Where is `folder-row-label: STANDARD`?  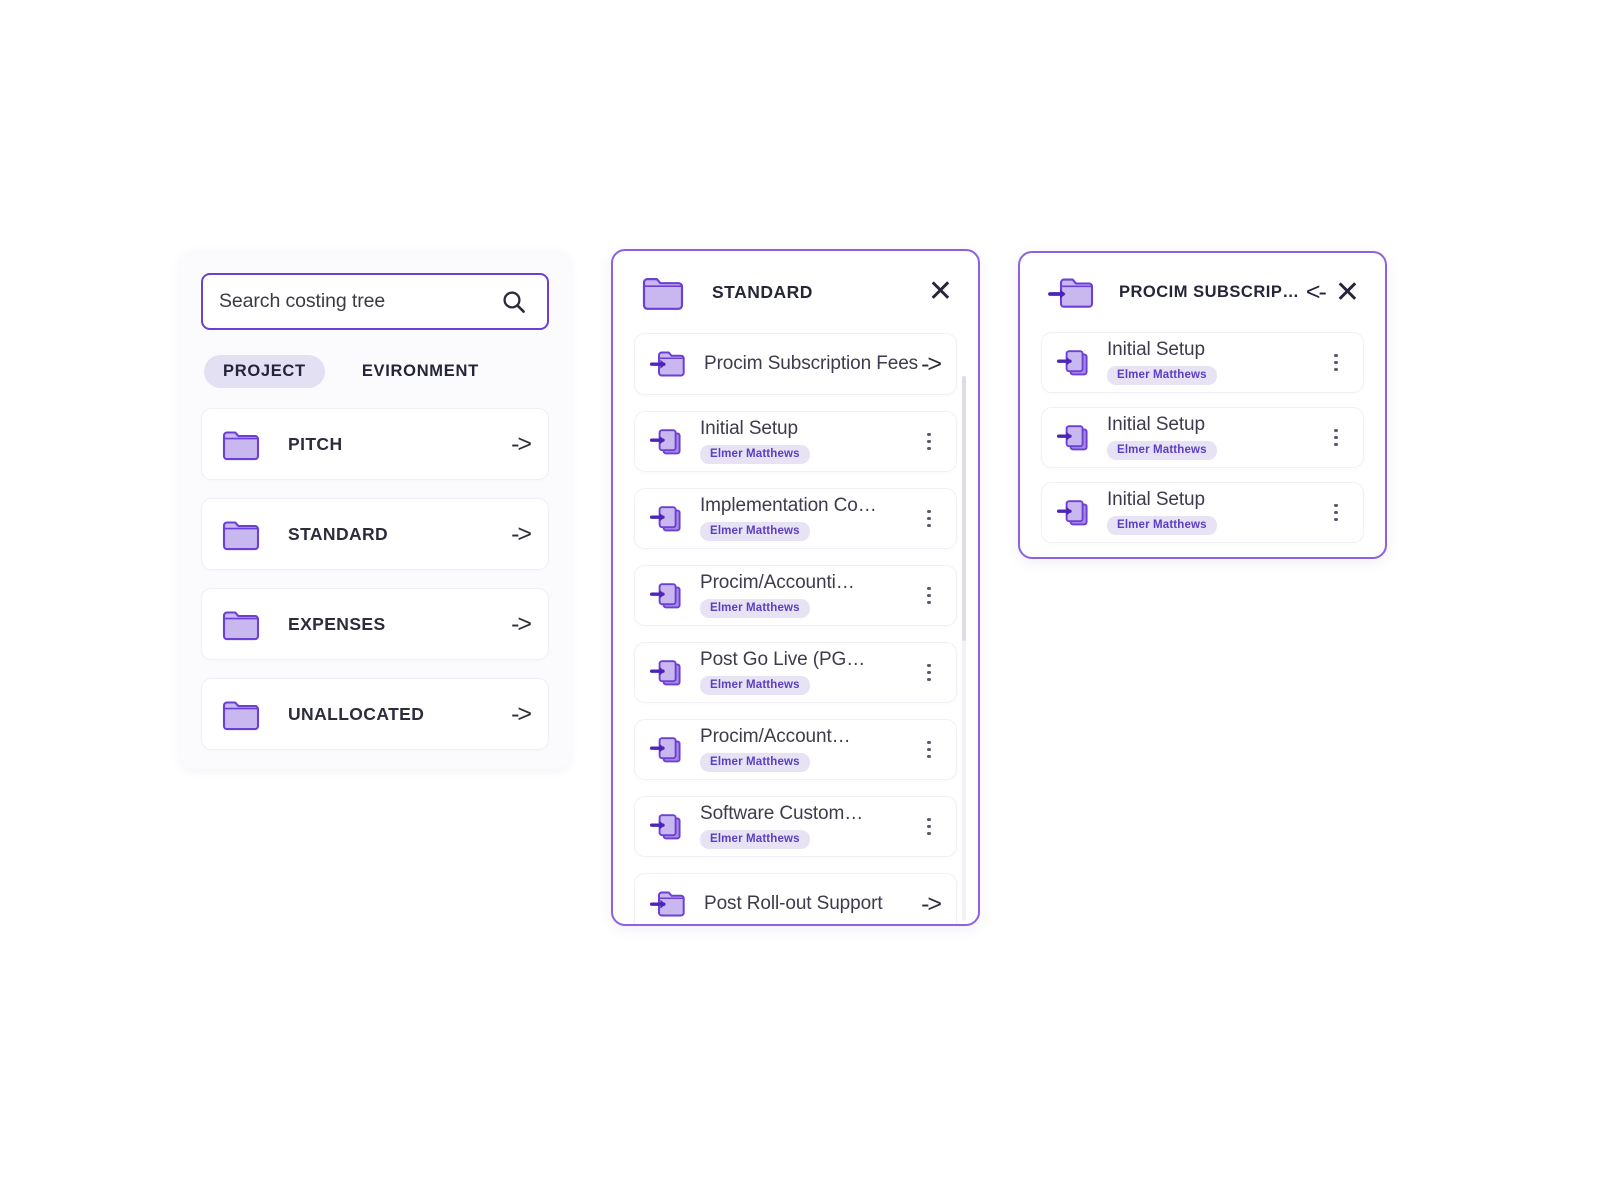 folder-row-label: STANDARD is located at coordinates (338, 533).